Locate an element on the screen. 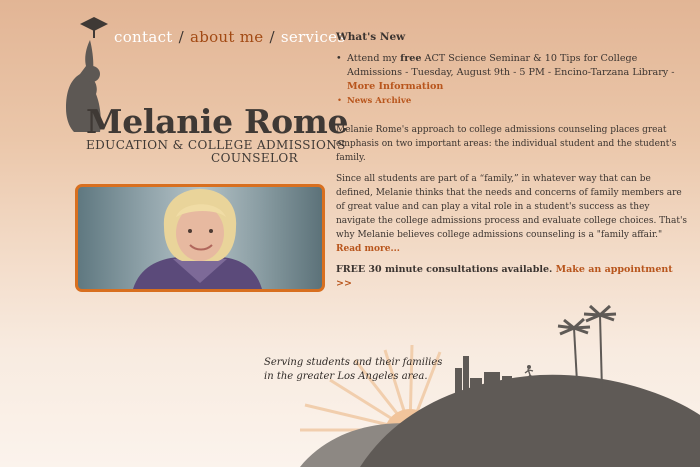  brand-tagline-2: COUNSELOR is located at coordinates (255, 158).